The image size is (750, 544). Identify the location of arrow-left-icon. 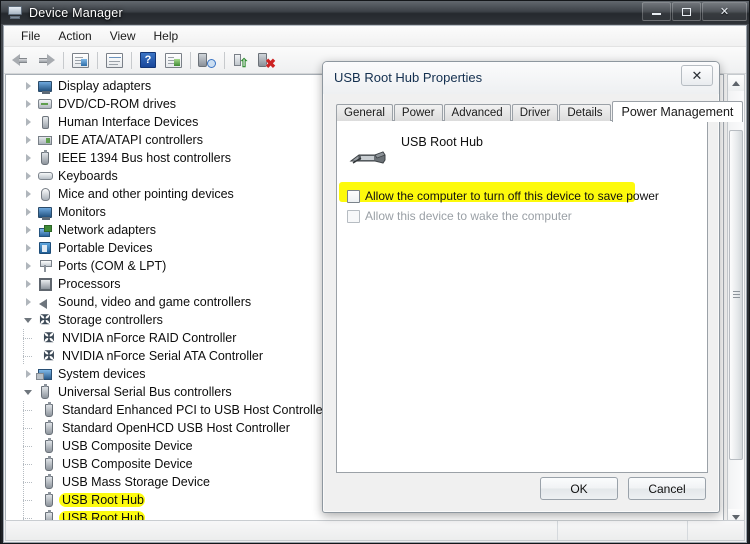
(21, 60).